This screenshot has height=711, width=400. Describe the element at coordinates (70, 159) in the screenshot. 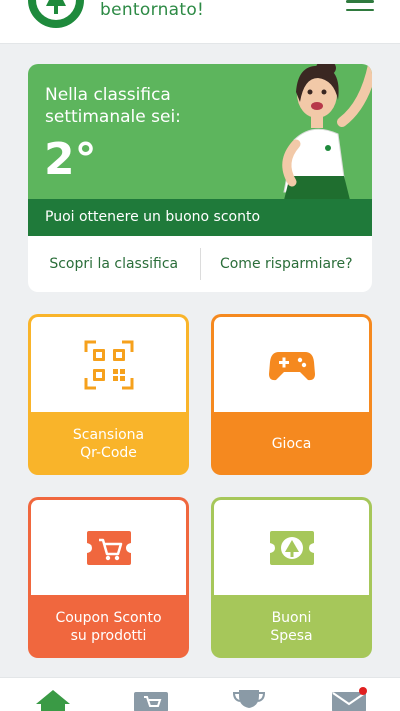

I see `ranking-position: 2°` at that location.